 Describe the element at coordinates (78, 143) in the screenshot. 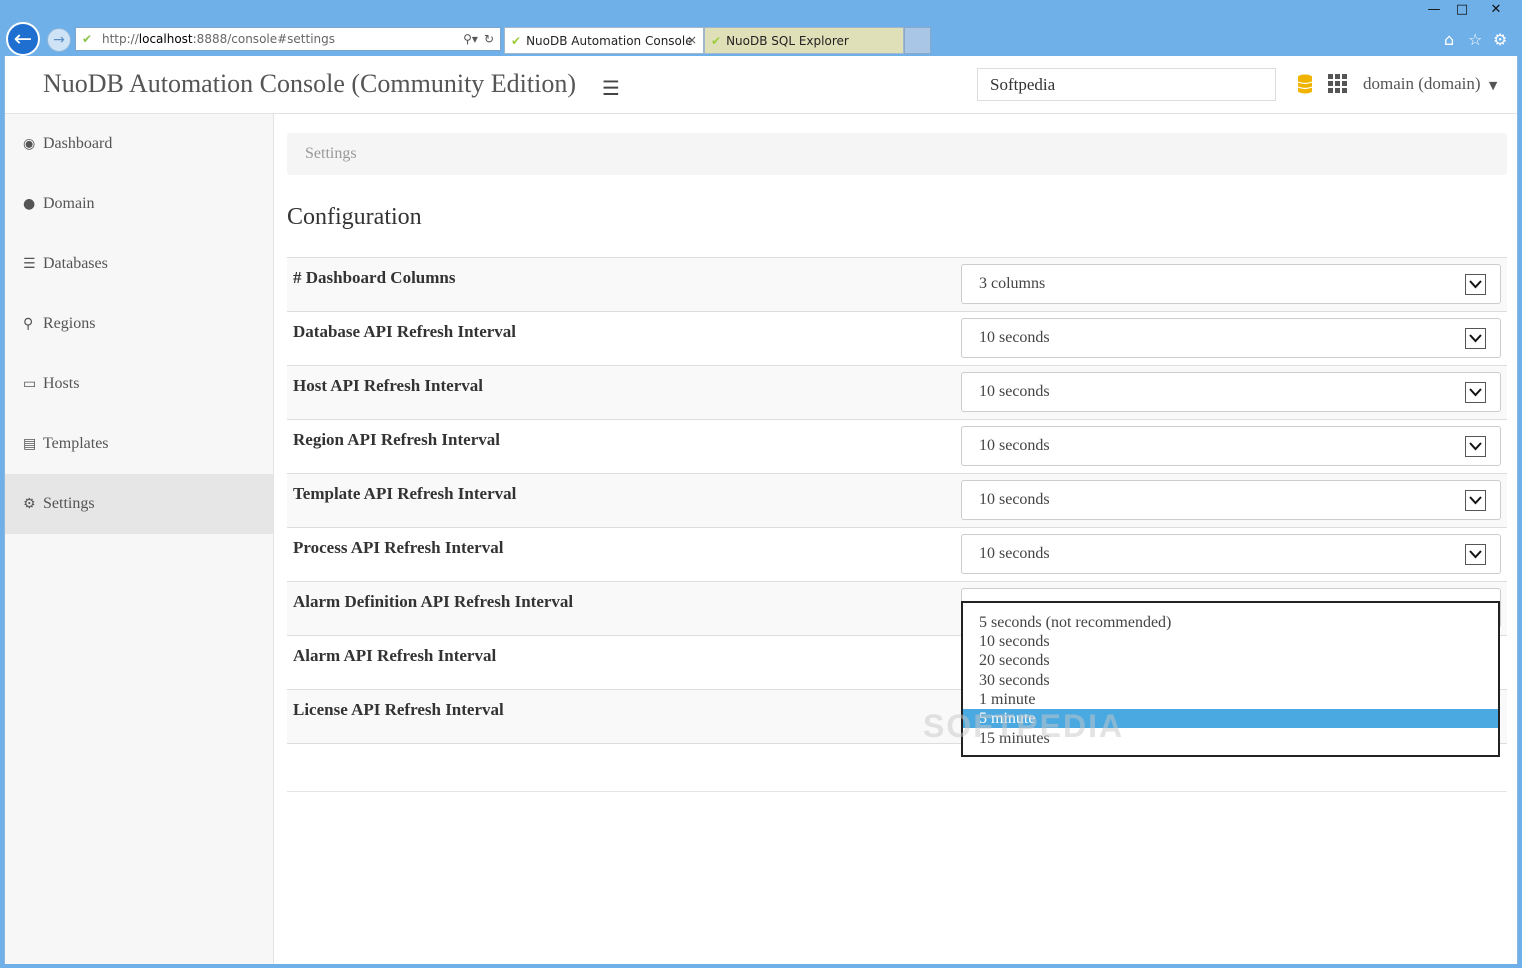

I see `sidebar-item-label: Dashboard` at that location.